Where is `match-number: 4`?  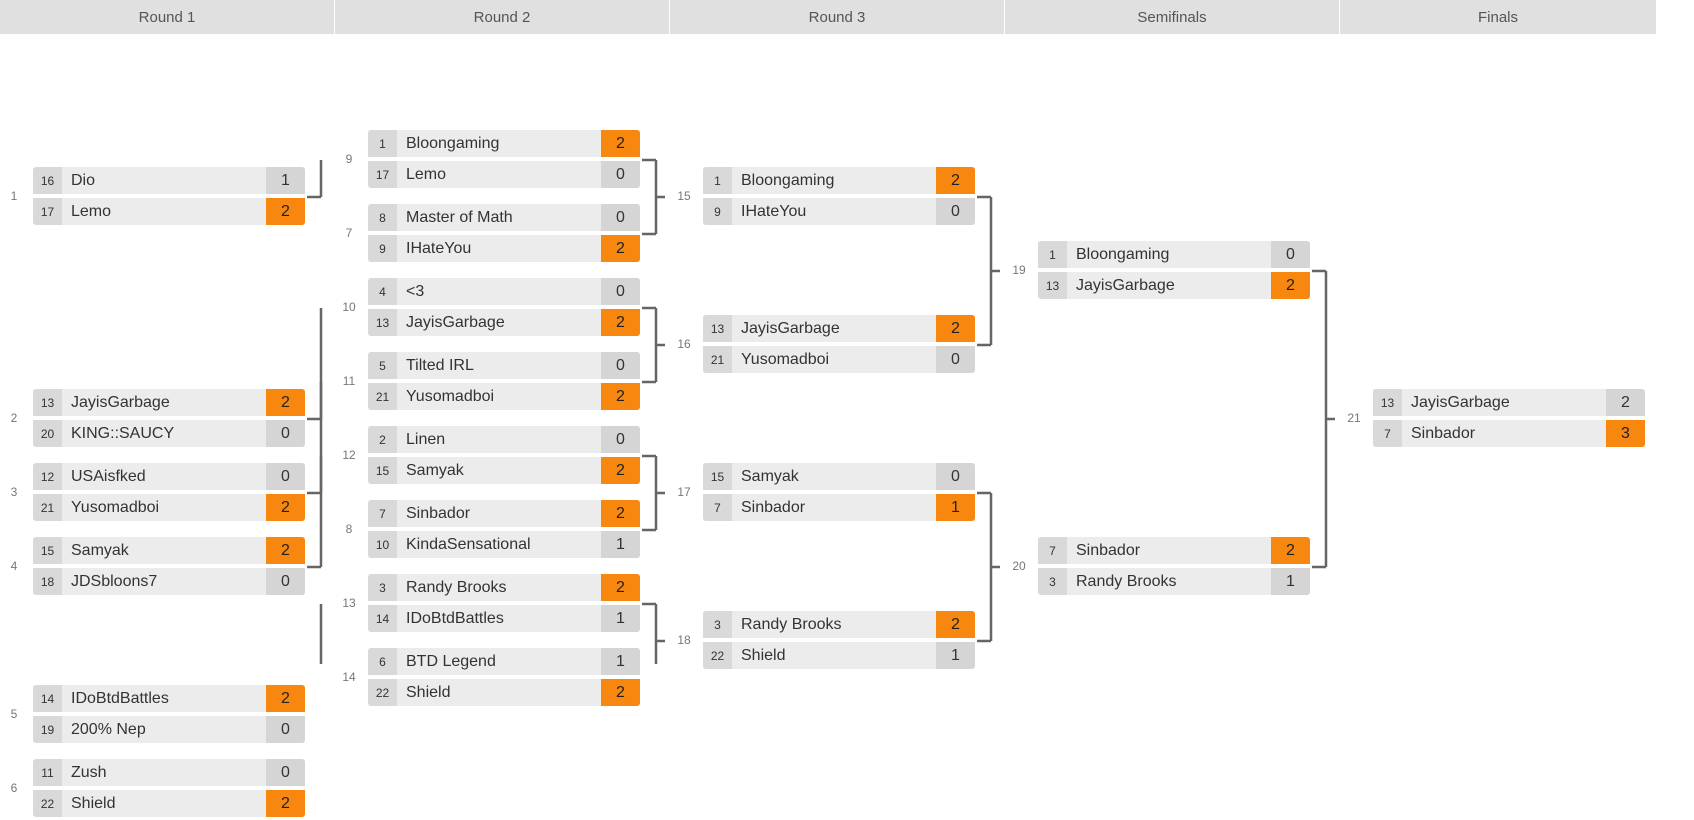
match-number: 4 is located at coordinates (14, 566).